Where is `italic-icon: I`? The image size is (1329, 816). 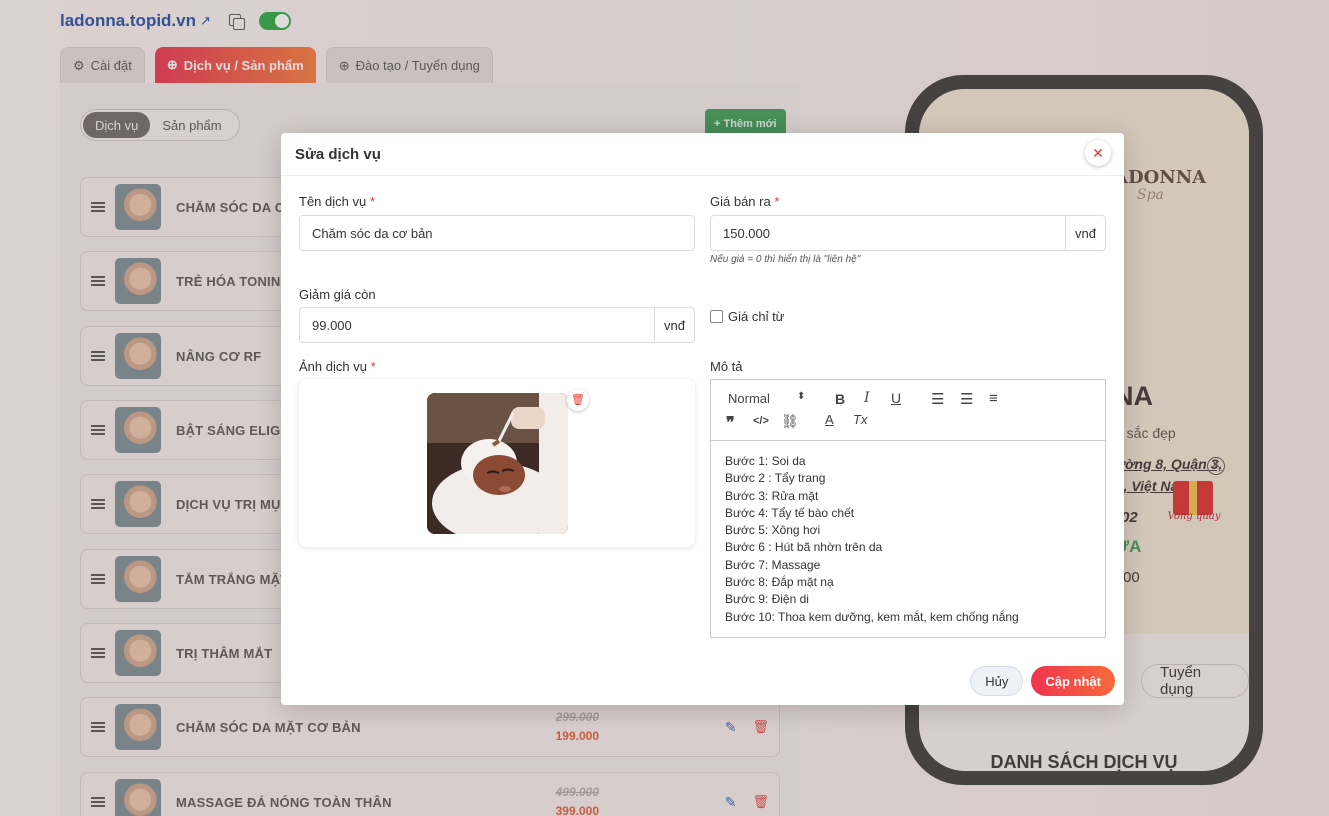
italic-icon: I is located at coordinates (867, 398).